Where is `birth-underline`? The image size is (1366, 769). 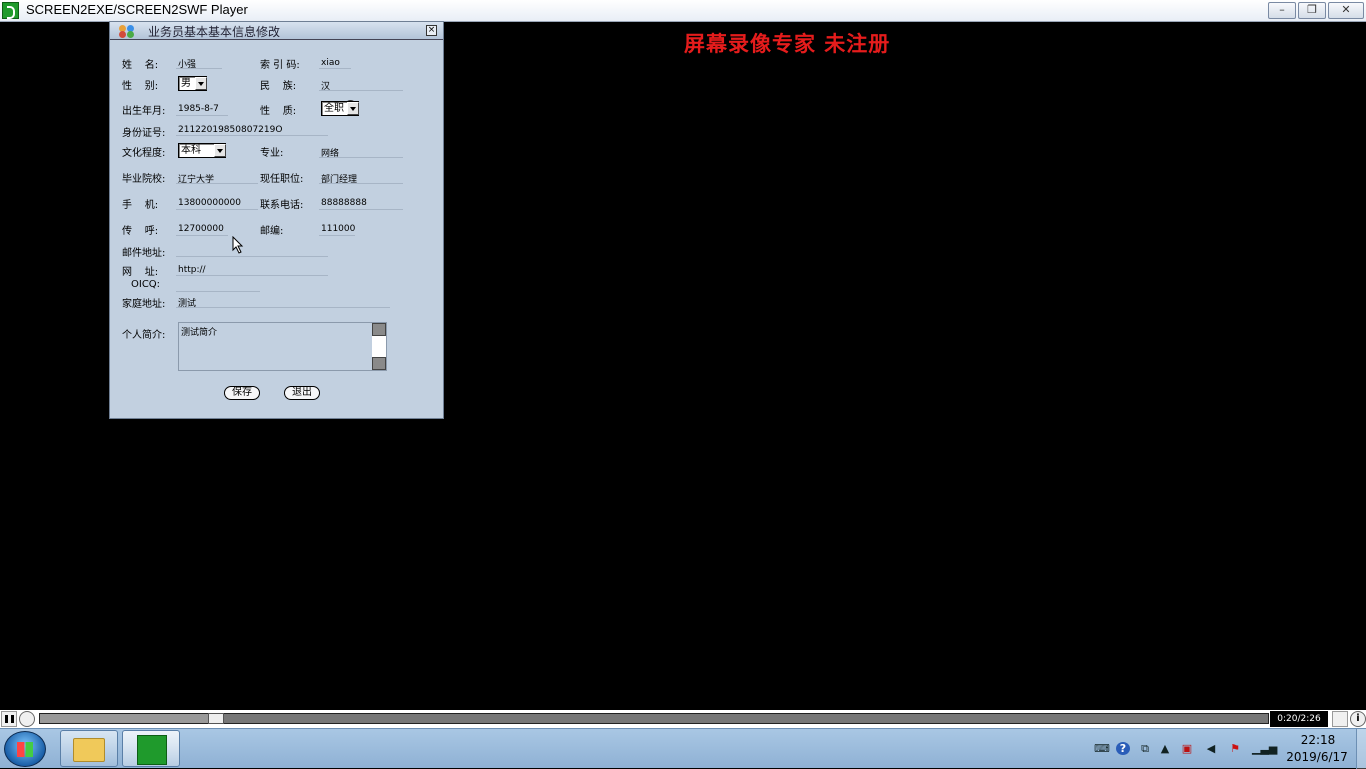 birth-underline is located at coordinates (202, 115).